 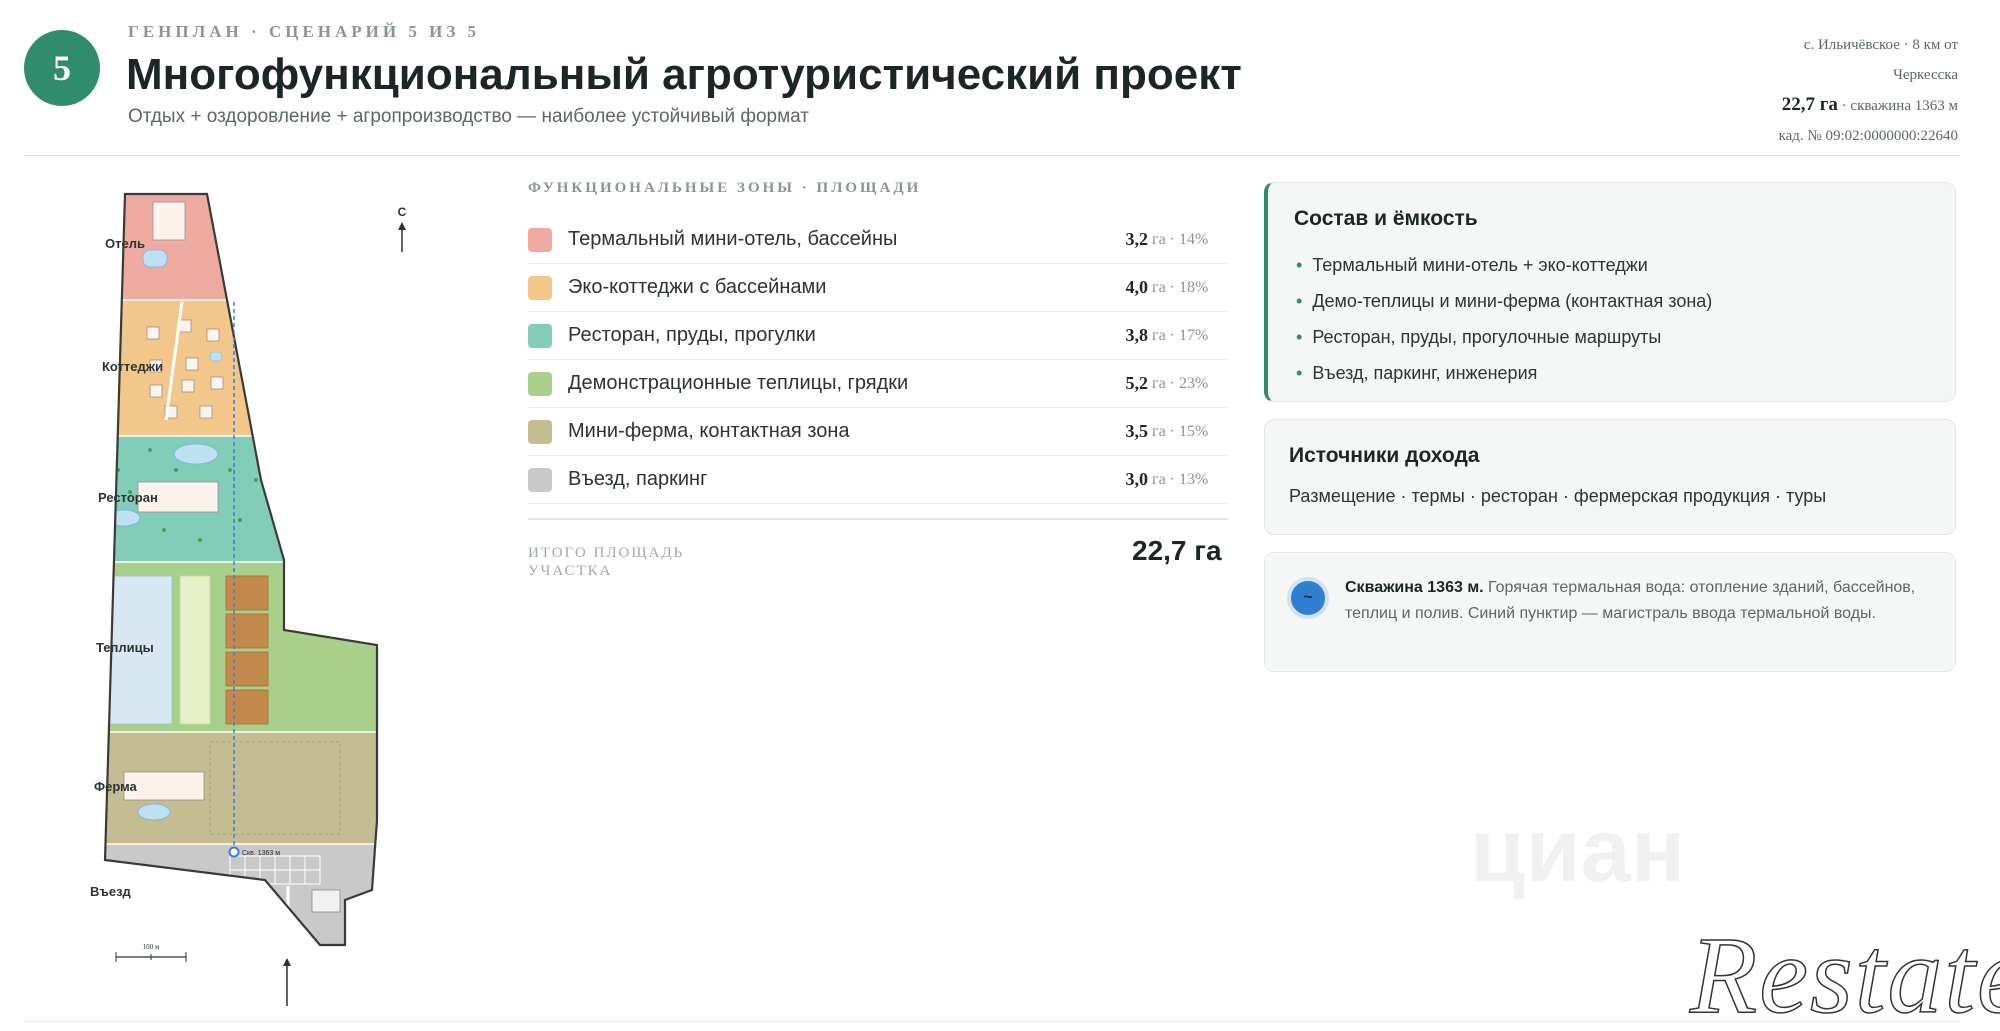 I want to click on cottage-pool, so click(x=216, y=356).